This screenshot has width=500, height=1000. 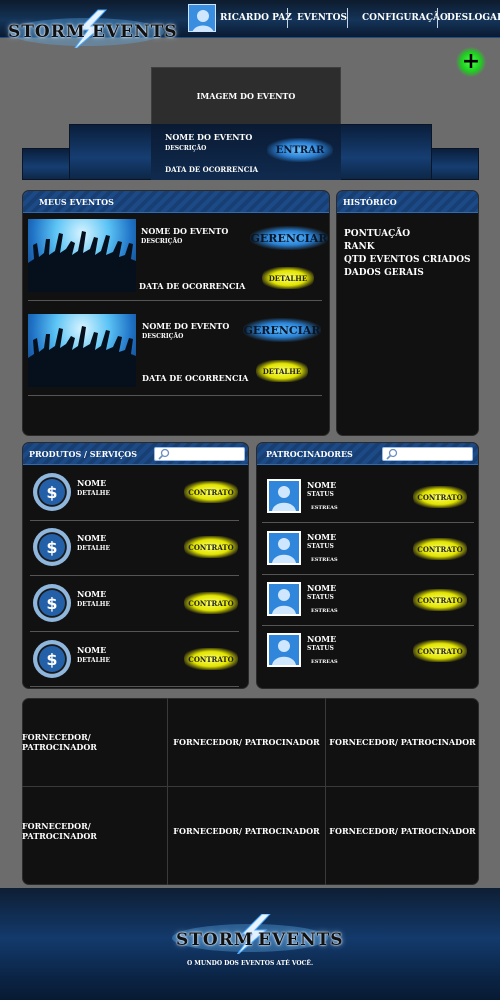 I want to click on storm-events-logo: STORM EVENTS, so click(x=91, y=28).